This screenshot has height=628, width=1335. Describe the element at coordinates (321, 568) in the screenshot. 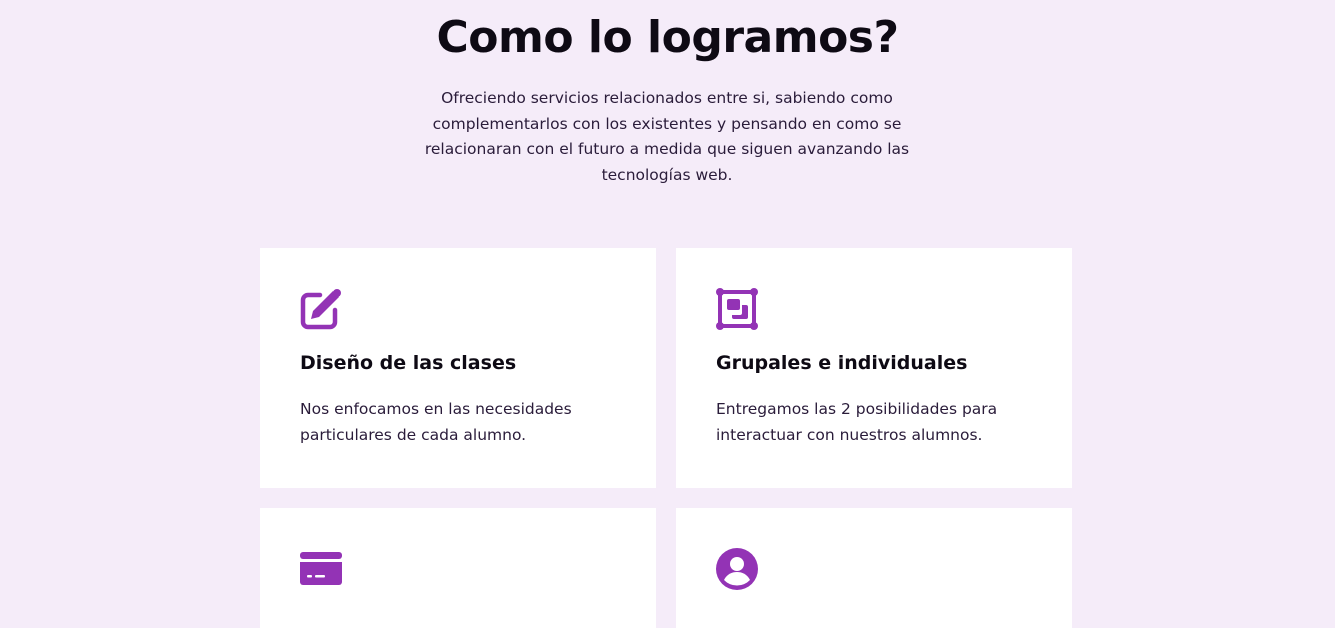

I see `credit-card-icon` at that location.